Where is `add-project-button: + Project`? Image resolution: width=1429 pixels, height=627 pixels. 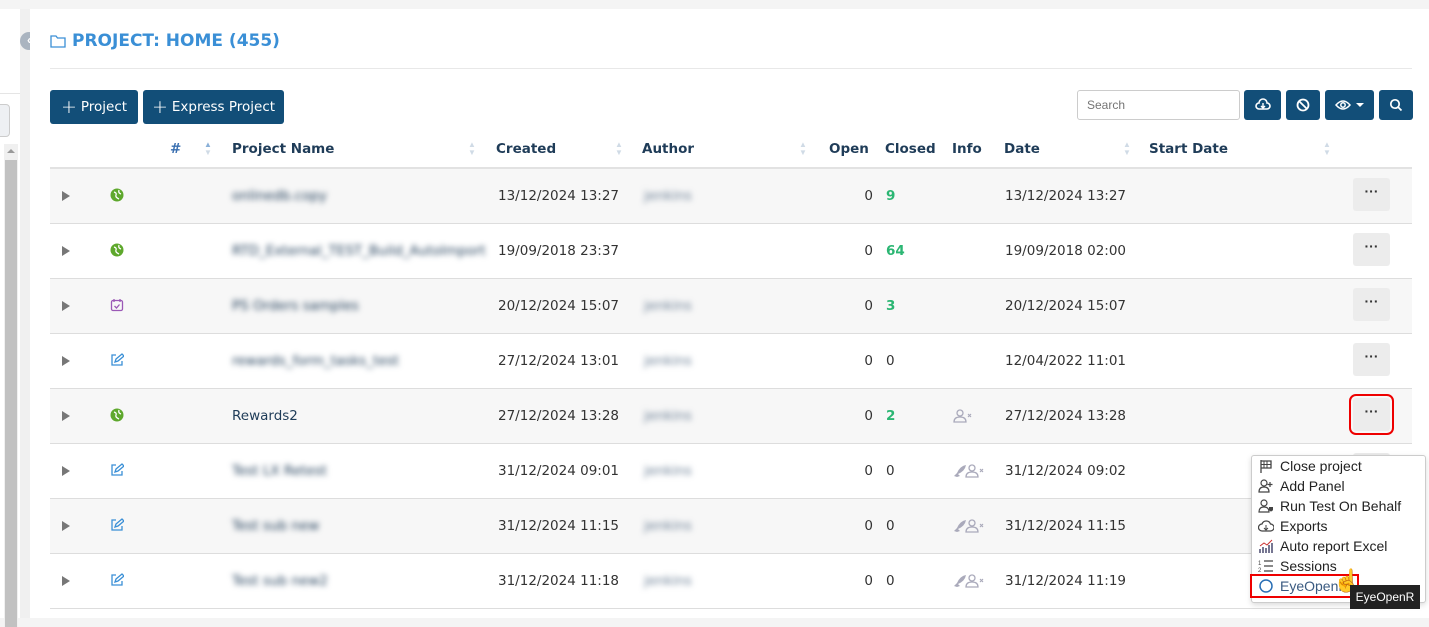 add-project-button: + Project is located at coordinates (94, 107).